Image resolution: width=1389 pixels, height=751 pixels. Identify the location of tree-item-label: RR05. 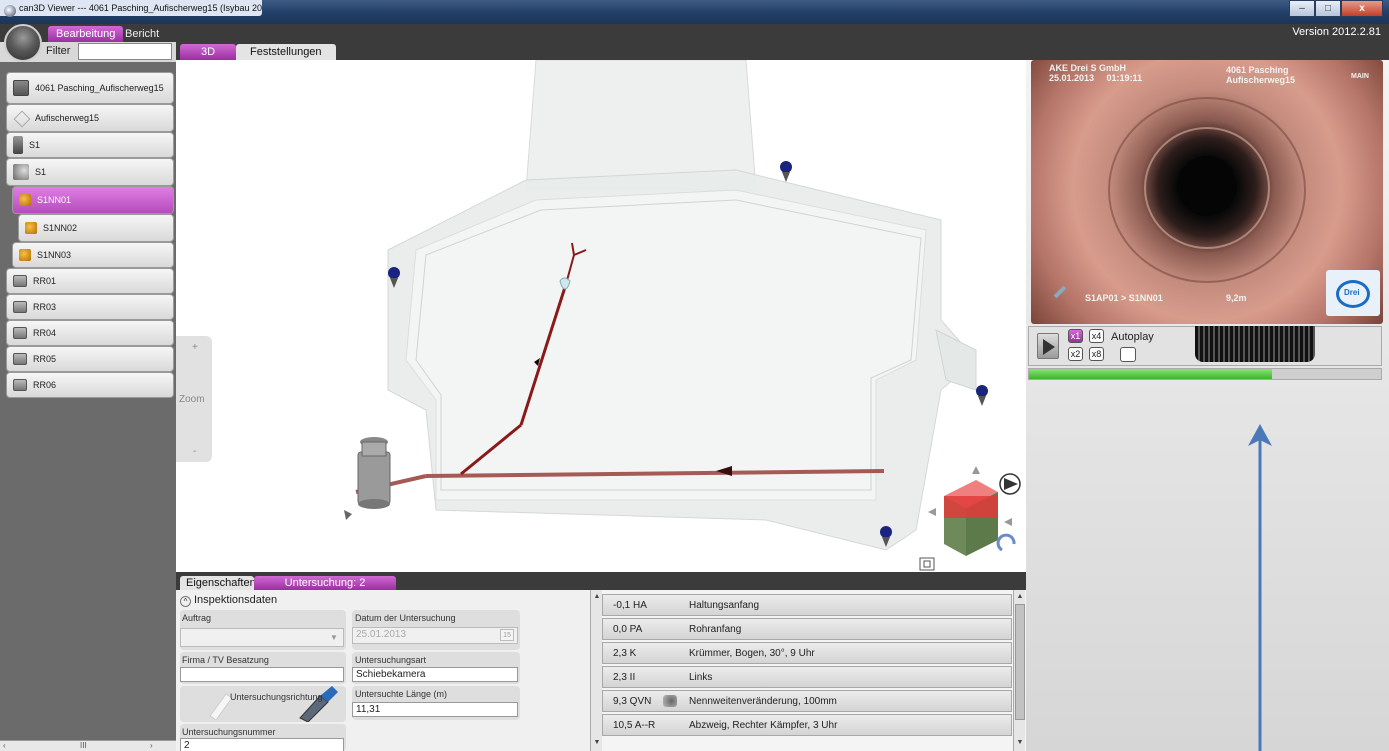
(45, 359).